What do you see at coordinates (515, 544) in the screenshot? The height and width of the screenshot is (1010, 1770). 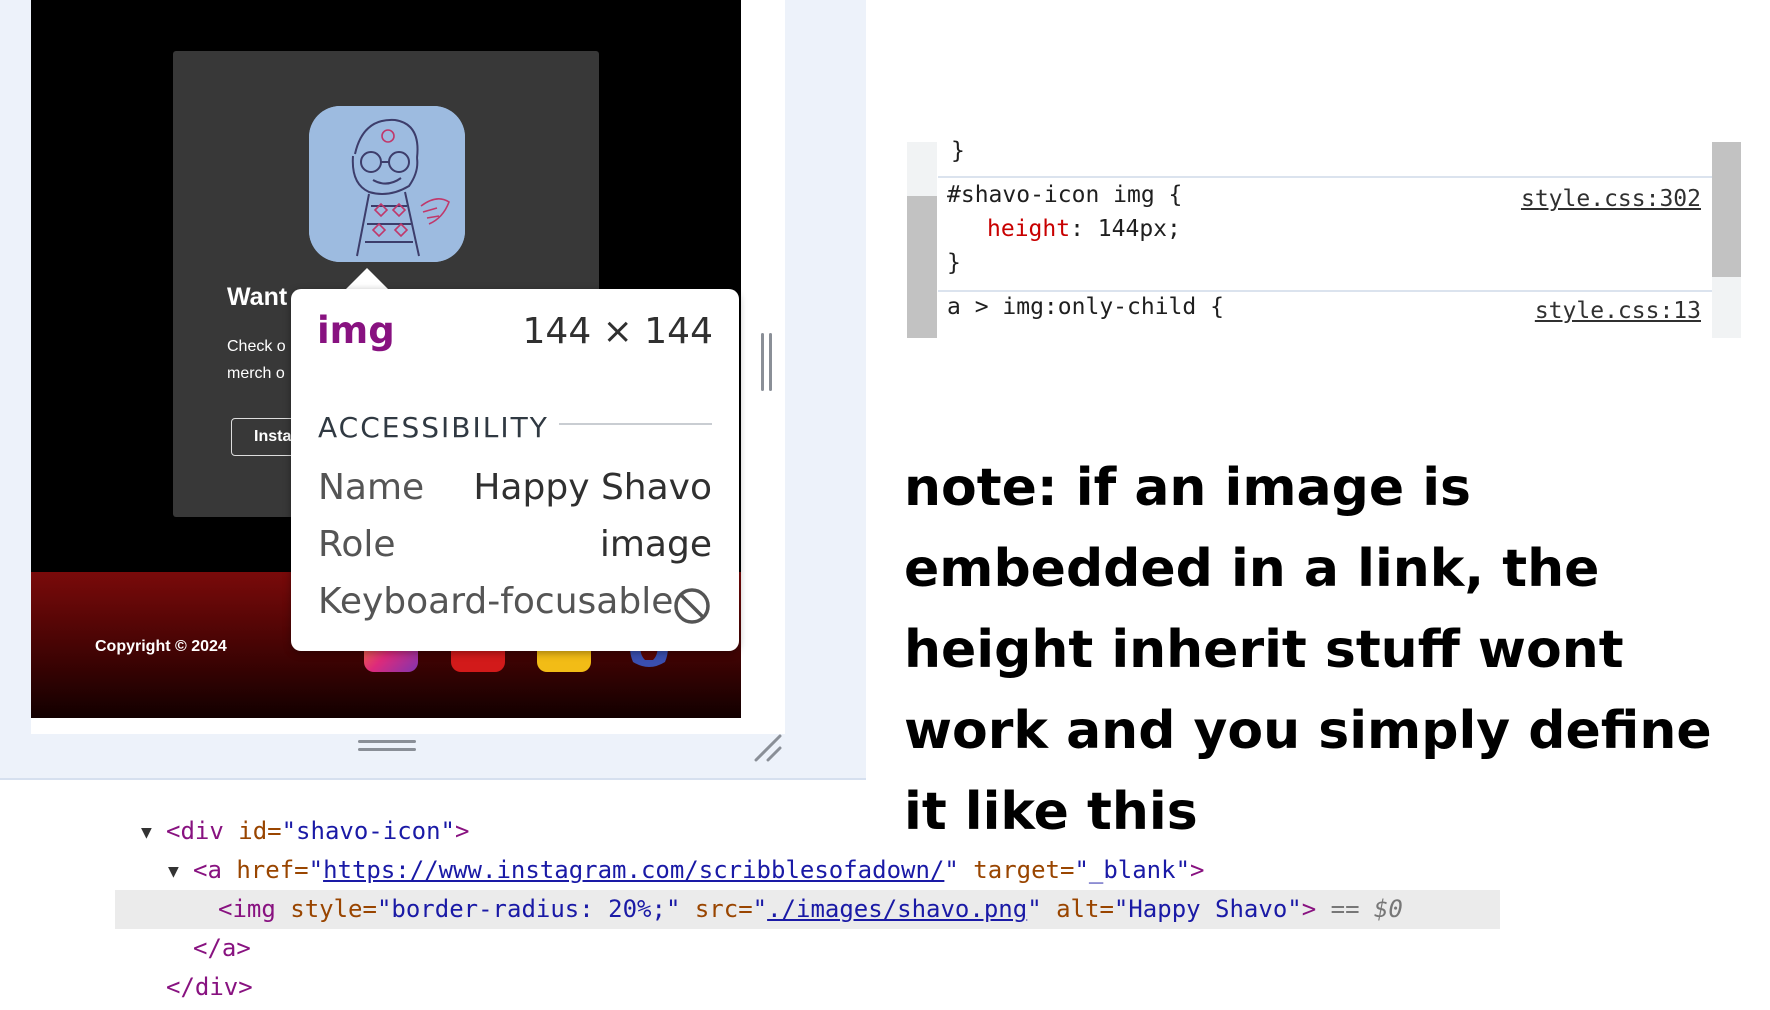 I see `tooltip-row-role: Role image` at bounding box center [515, 544].